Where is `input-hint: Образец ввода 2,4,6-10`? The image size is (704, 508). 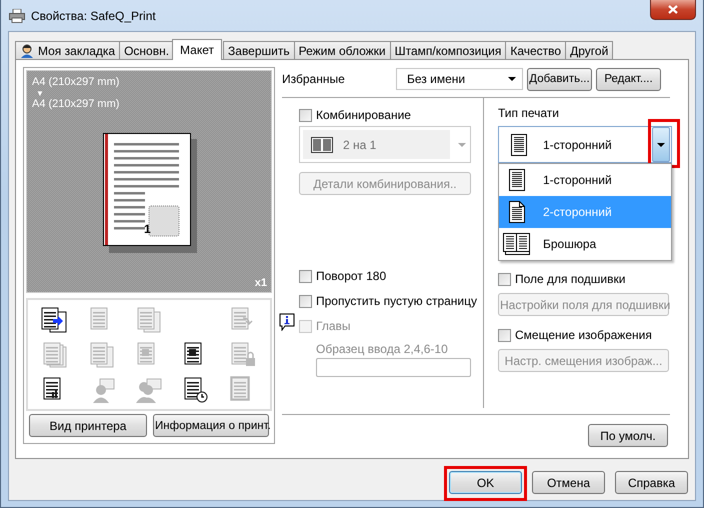
input-hint: Образец ввода 2,4,6-10 is located at coordinates (382, 349).